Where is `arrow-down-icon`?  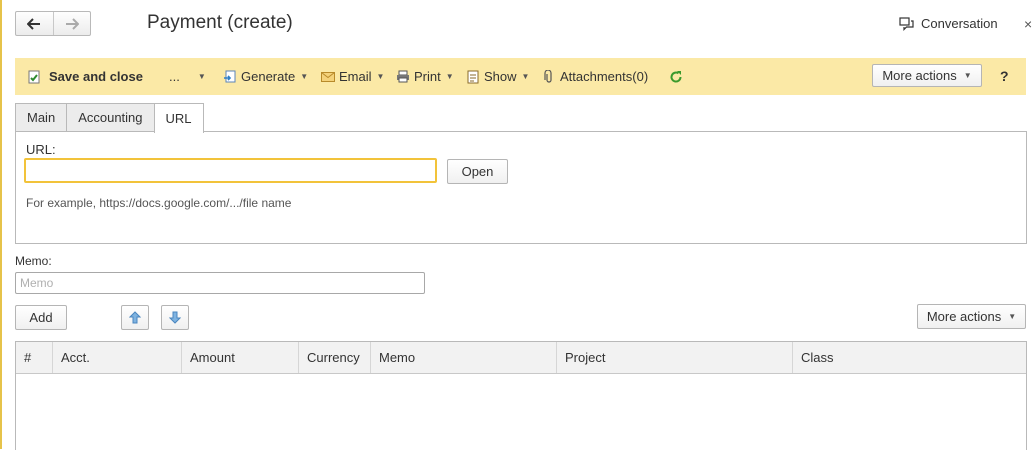 arrow-down-icon is located at coordinates (175, 317).